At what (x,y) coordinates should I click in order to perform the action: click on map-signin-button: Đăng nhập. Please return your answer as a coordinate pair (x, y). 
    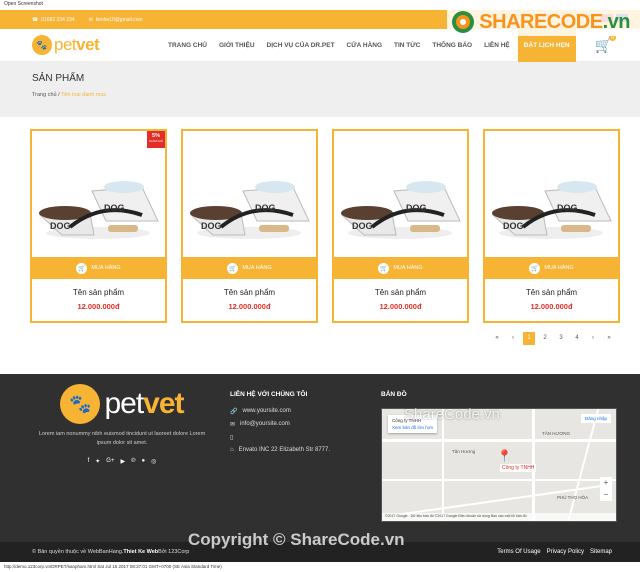
    Looking at the image, I should click on (595, 418).